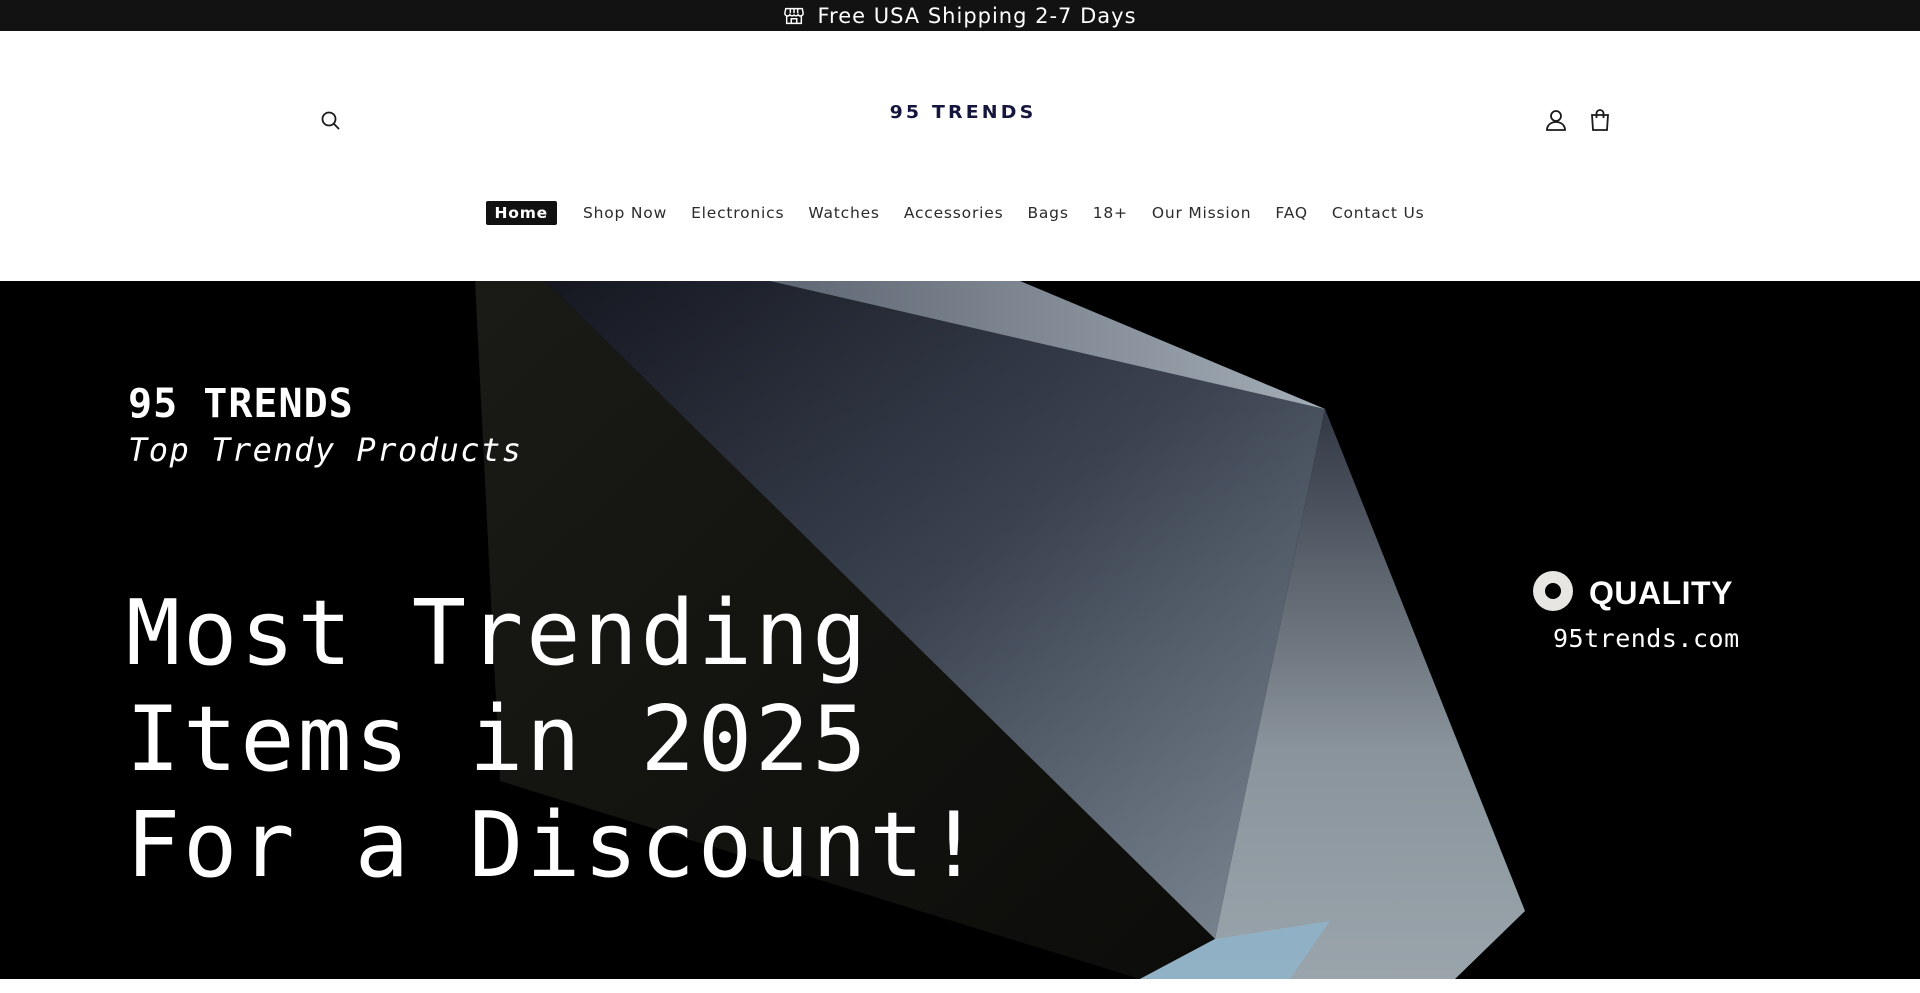  What do you see at coordinates (794, 16) in the screenshot?
I see `storefront-icon` at bounding box center [794, 16].